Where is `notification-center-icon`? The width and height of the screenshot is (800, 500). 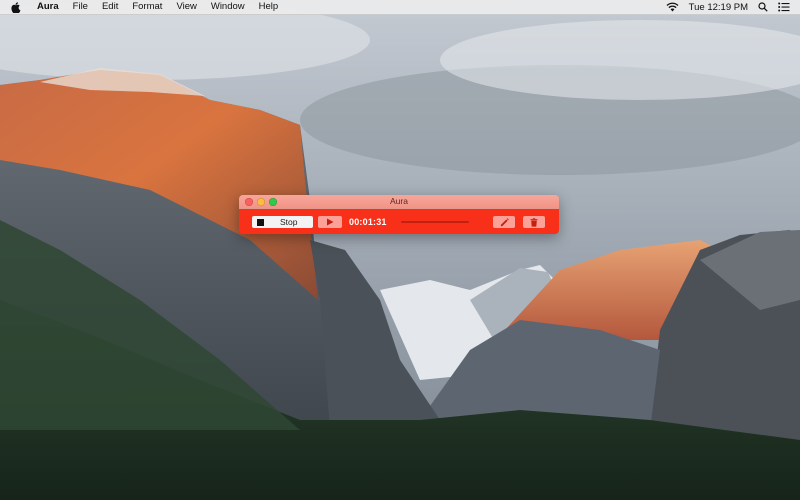 notification-center-icon is located at coordinates (784, 7).